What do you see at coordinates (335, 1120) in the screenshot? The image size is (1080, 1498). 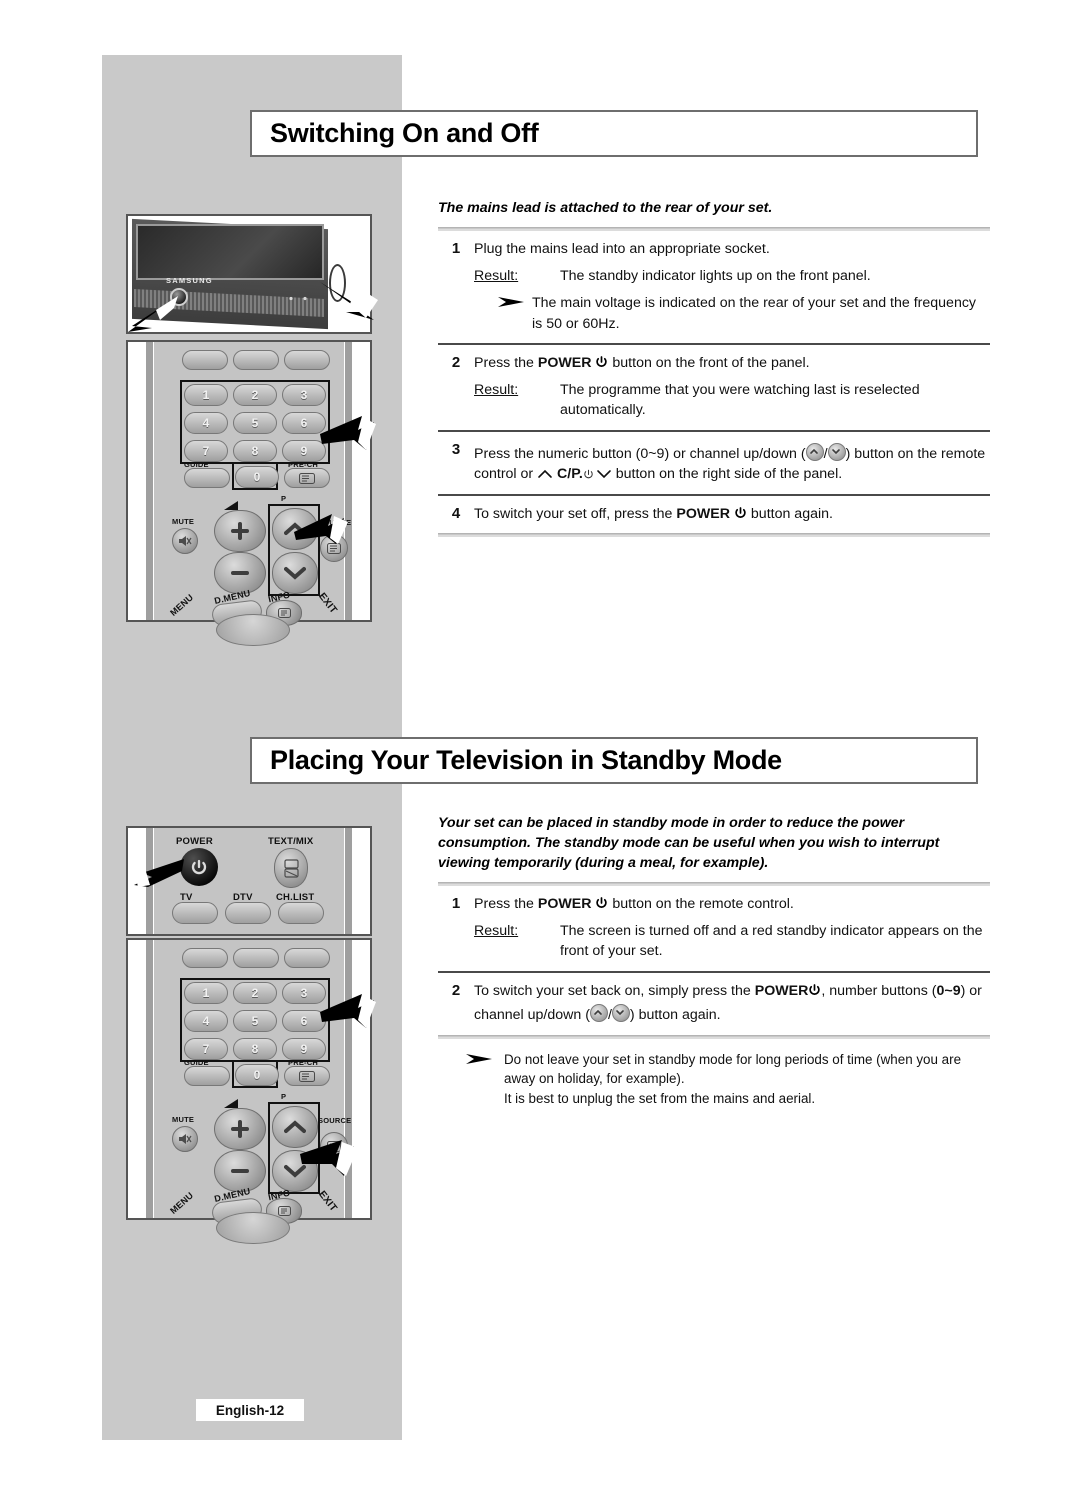 I see `label-source: SOURCE` at bounding box center [335, 1120].